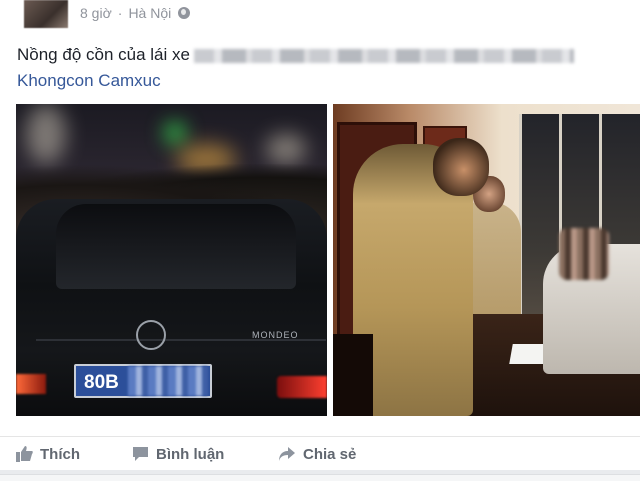 The height and width of the screenshot is (481, 640). Describe the element at coordinates (184, 13) in the screenshot. I see `globe-icon` at that location.